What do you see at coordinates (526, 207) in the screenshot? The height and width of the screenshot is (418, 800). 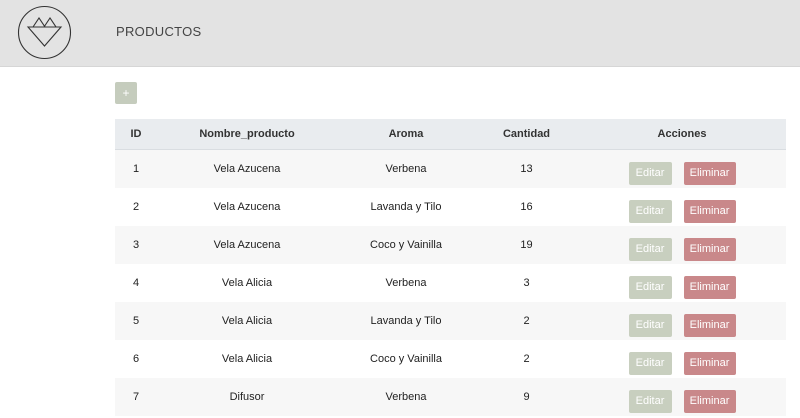 I see `cell-quantity: 16` at bounding box center [526, 207].